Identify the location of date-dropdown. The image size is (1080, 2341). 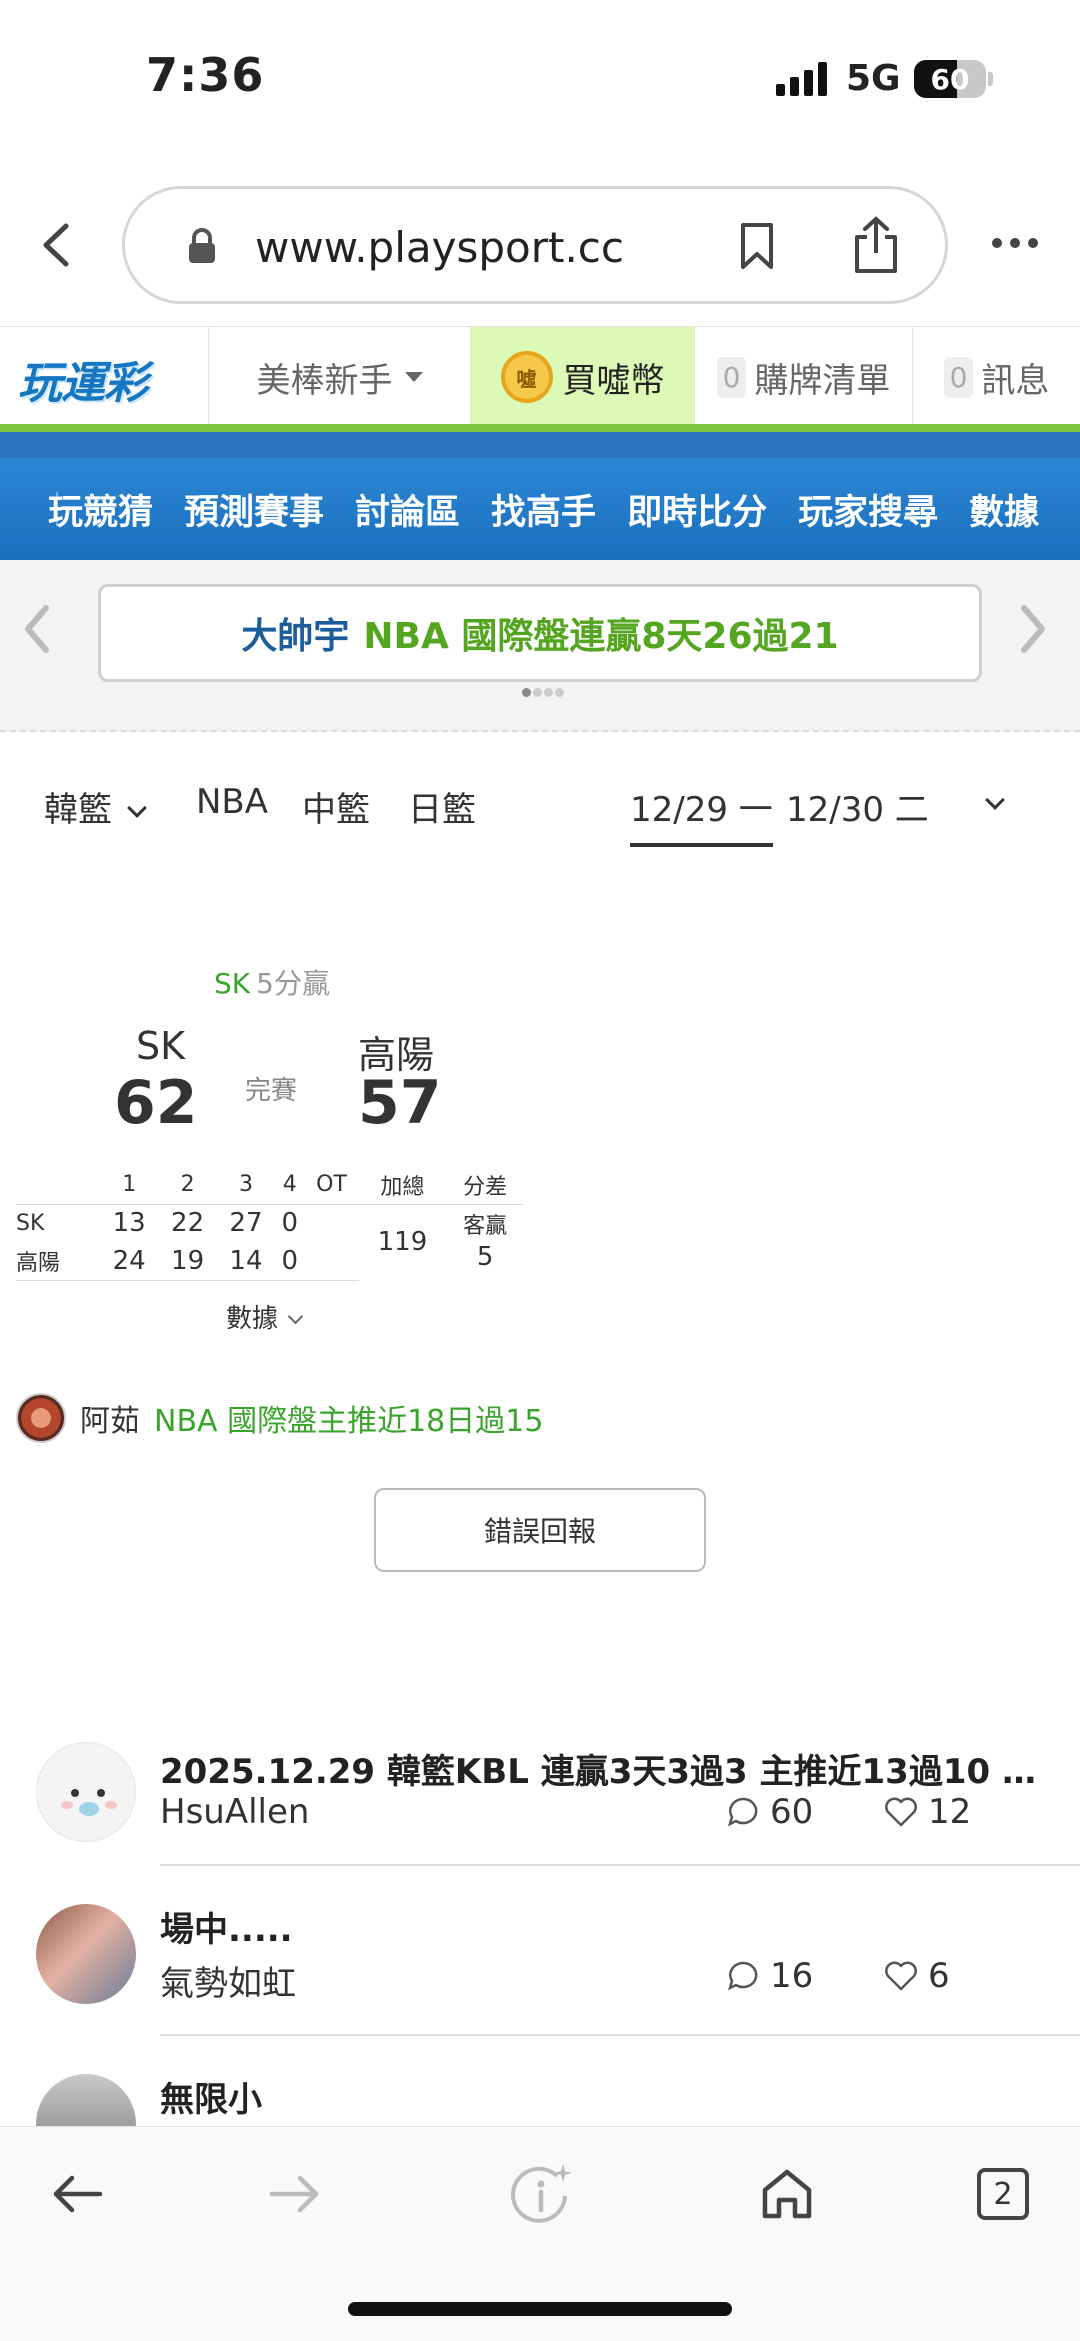
(987, 802).